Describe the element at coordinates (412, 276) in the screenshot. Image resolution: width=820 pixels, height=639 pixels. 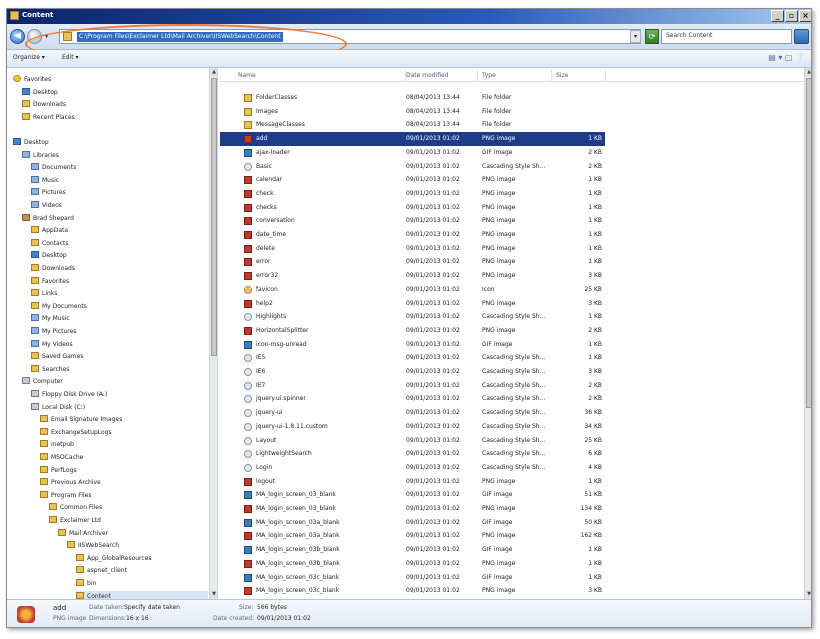
I see `file-row: error32 09/01/2013 01:02 PNG image 3 KB` at that location.